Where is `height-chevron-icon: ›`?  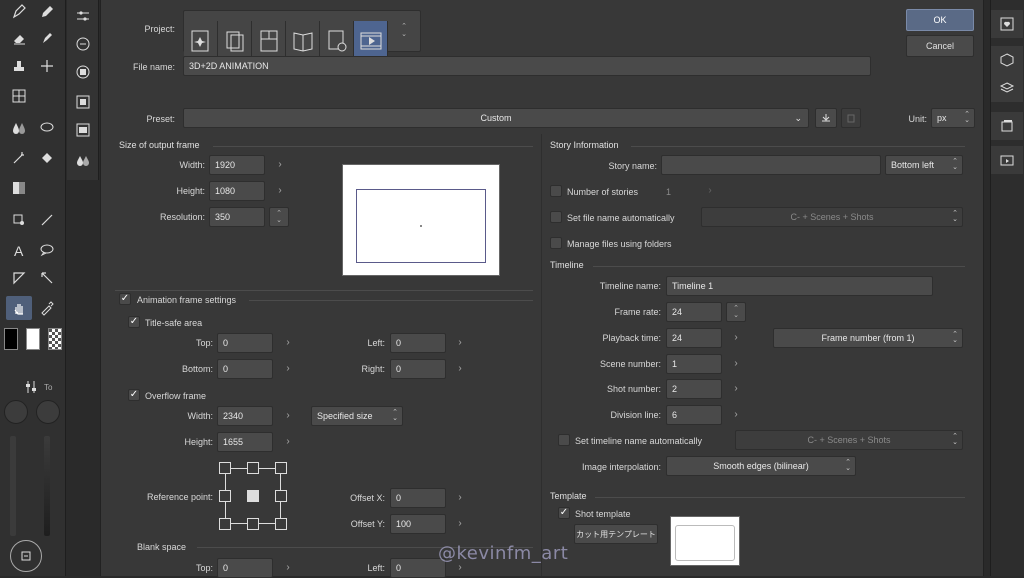 height-chevron-icon: › is located at coordinates (280, 190).